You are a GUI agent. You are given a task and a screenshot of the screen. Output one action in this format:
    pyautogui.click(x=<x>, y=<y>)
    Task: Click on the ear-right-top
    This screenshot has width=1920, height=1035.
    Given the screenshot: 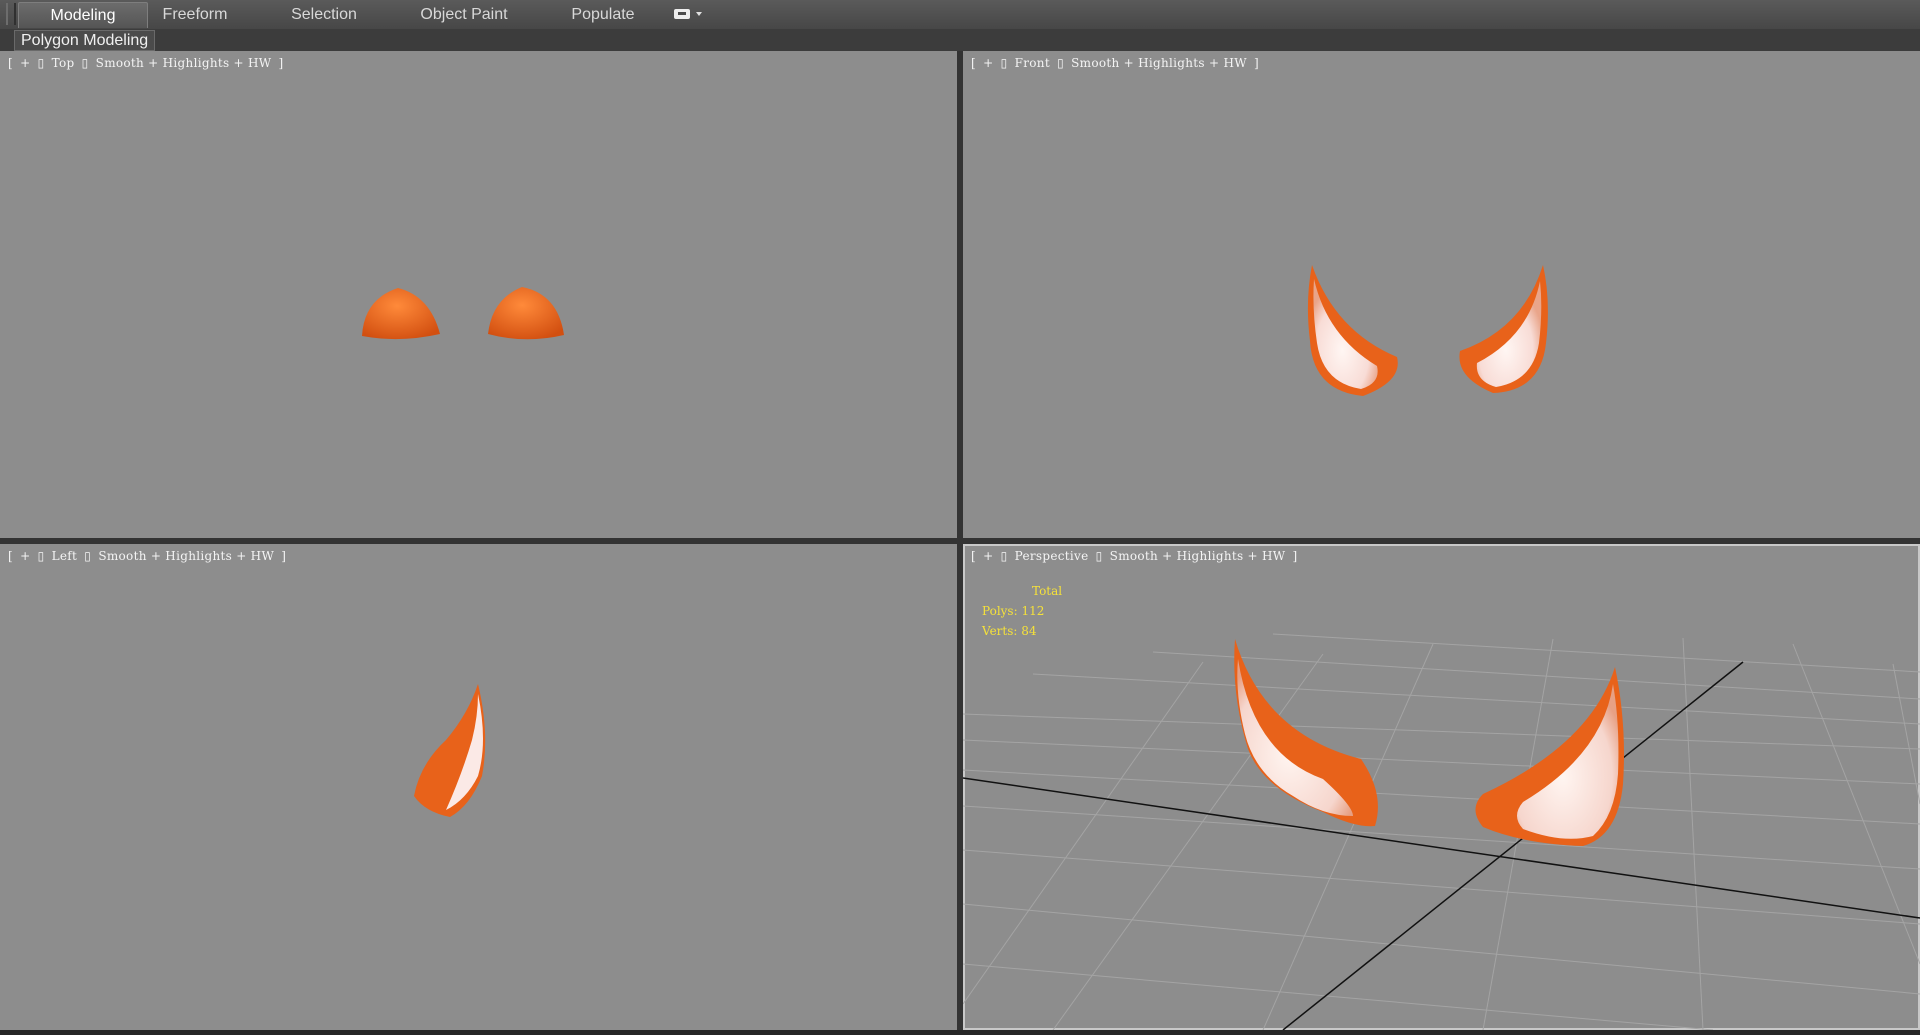 What is the action you would take?
    pyautogui.click(x=526, y=313)
    